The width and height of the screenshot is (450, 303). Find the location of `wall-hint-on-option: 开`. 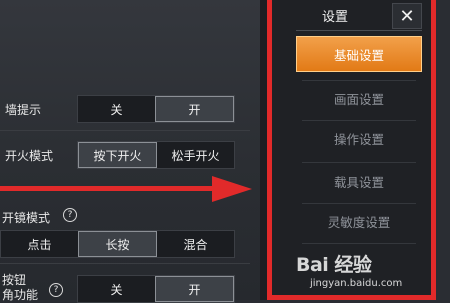

wall-hint-on-option: 开 is located at coordinates (194, 109).